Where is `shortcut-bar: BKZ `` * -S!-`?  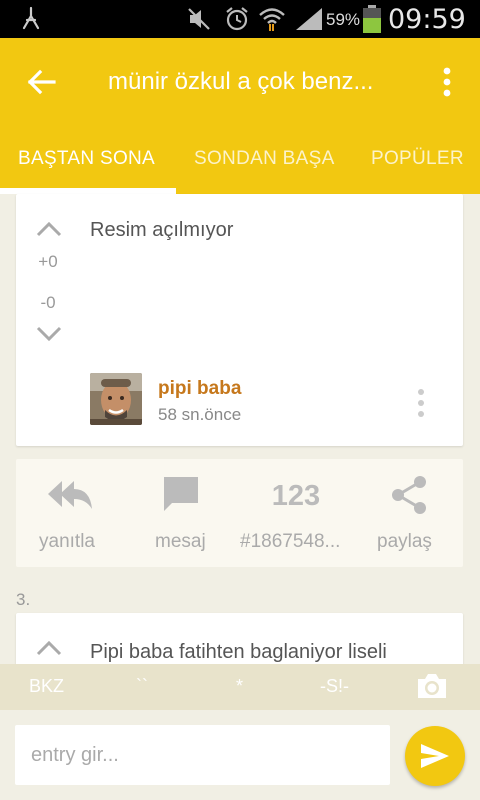
shortcut-bar: BKZ `` * -S!- is located at coordinates (240, 687).